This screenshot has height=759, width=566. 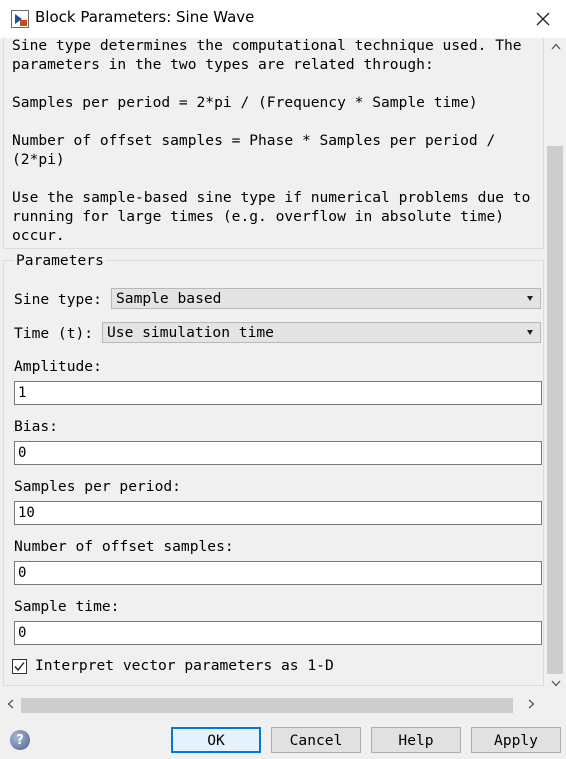 I want to click on cancel-button: Cancel, so click(x=316, y=740).